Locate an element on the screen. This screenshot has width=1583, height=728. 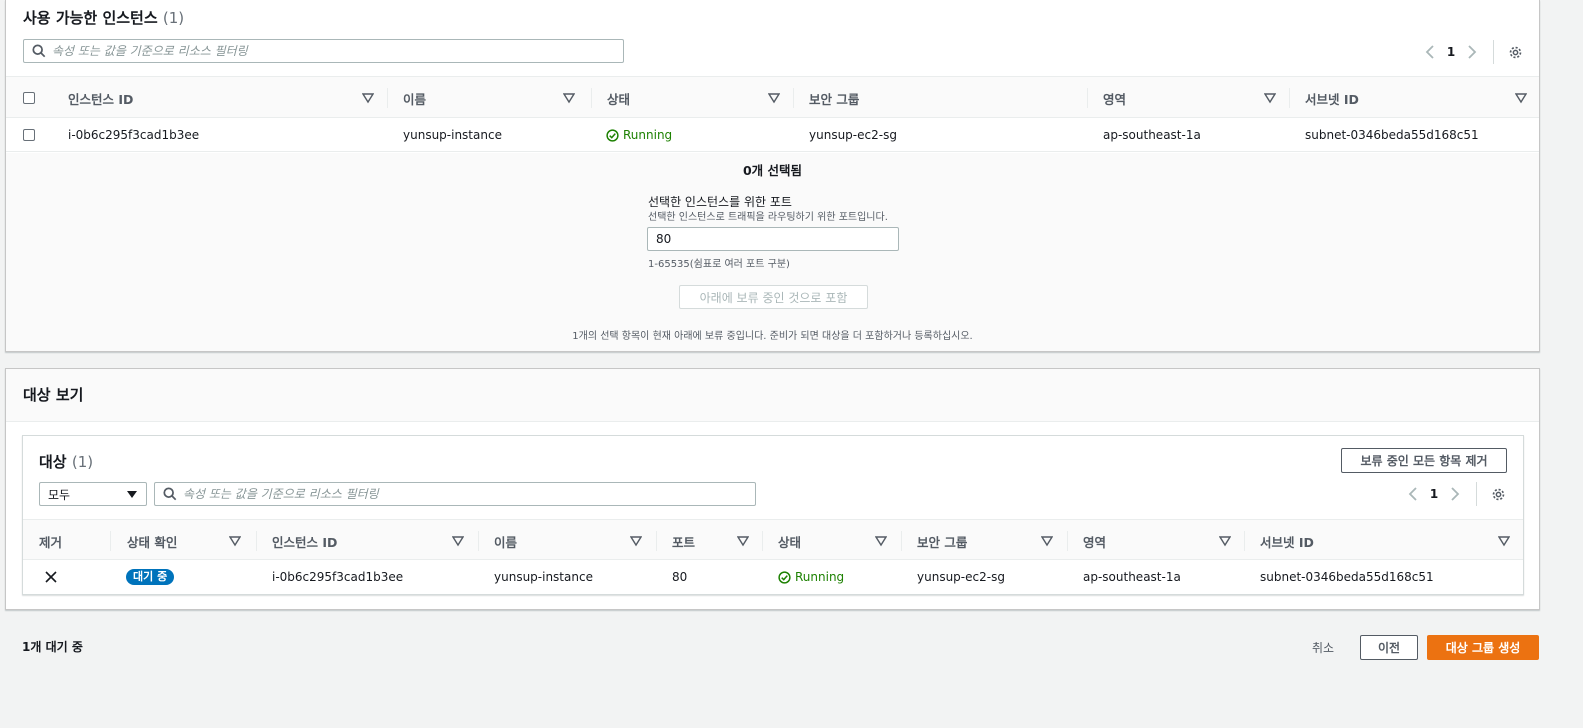
targets-pager: 1 is located at coordinates (1455, 494).